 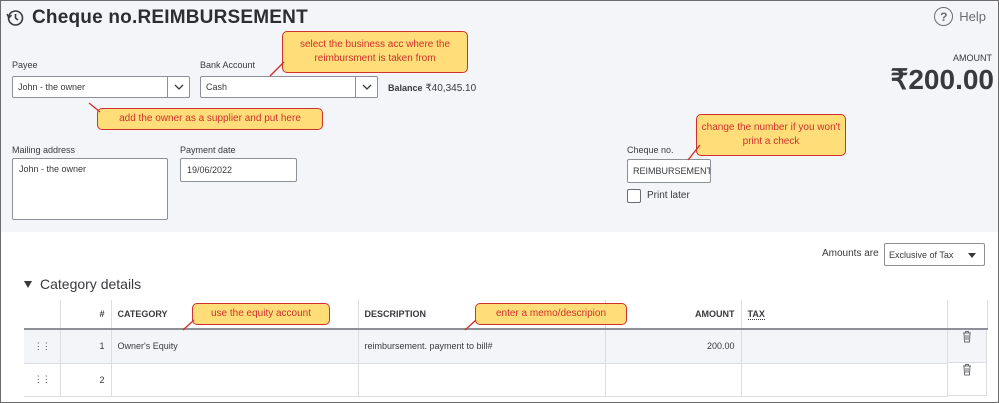 What do you see at coordinates (28, 284) in the screenshot?
I see `collapse-triangle-icon` at bounding box center [28, 284].